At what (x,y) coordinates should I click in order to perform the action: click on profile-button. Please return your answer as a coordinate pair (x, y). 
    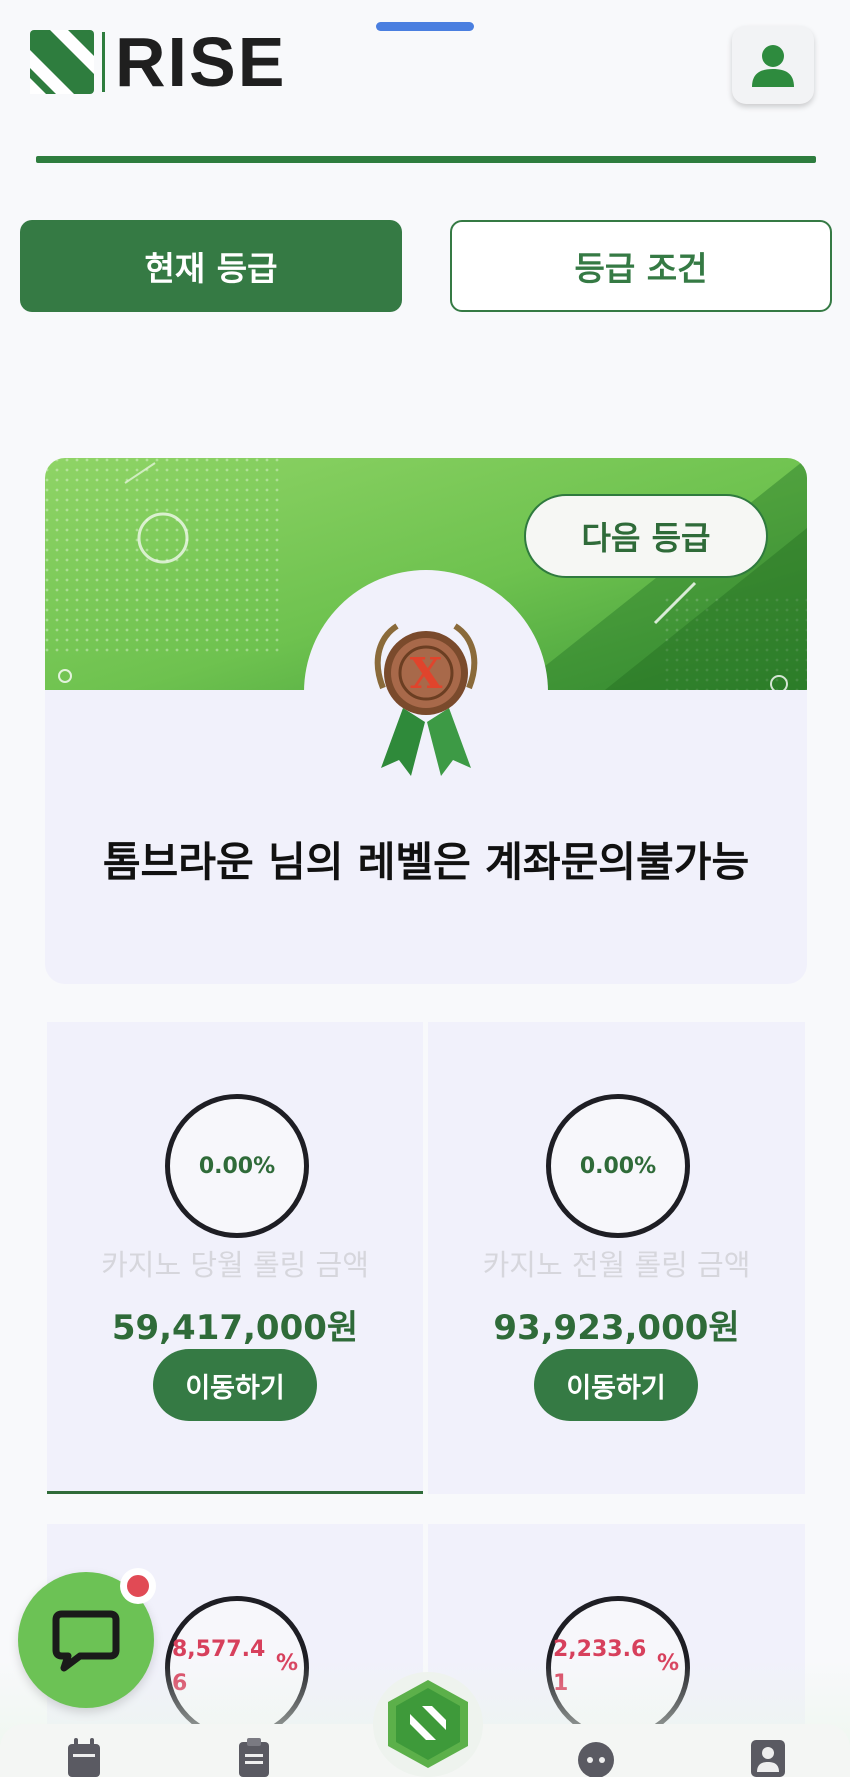
    Looking at the image, I should click on (773, 65).